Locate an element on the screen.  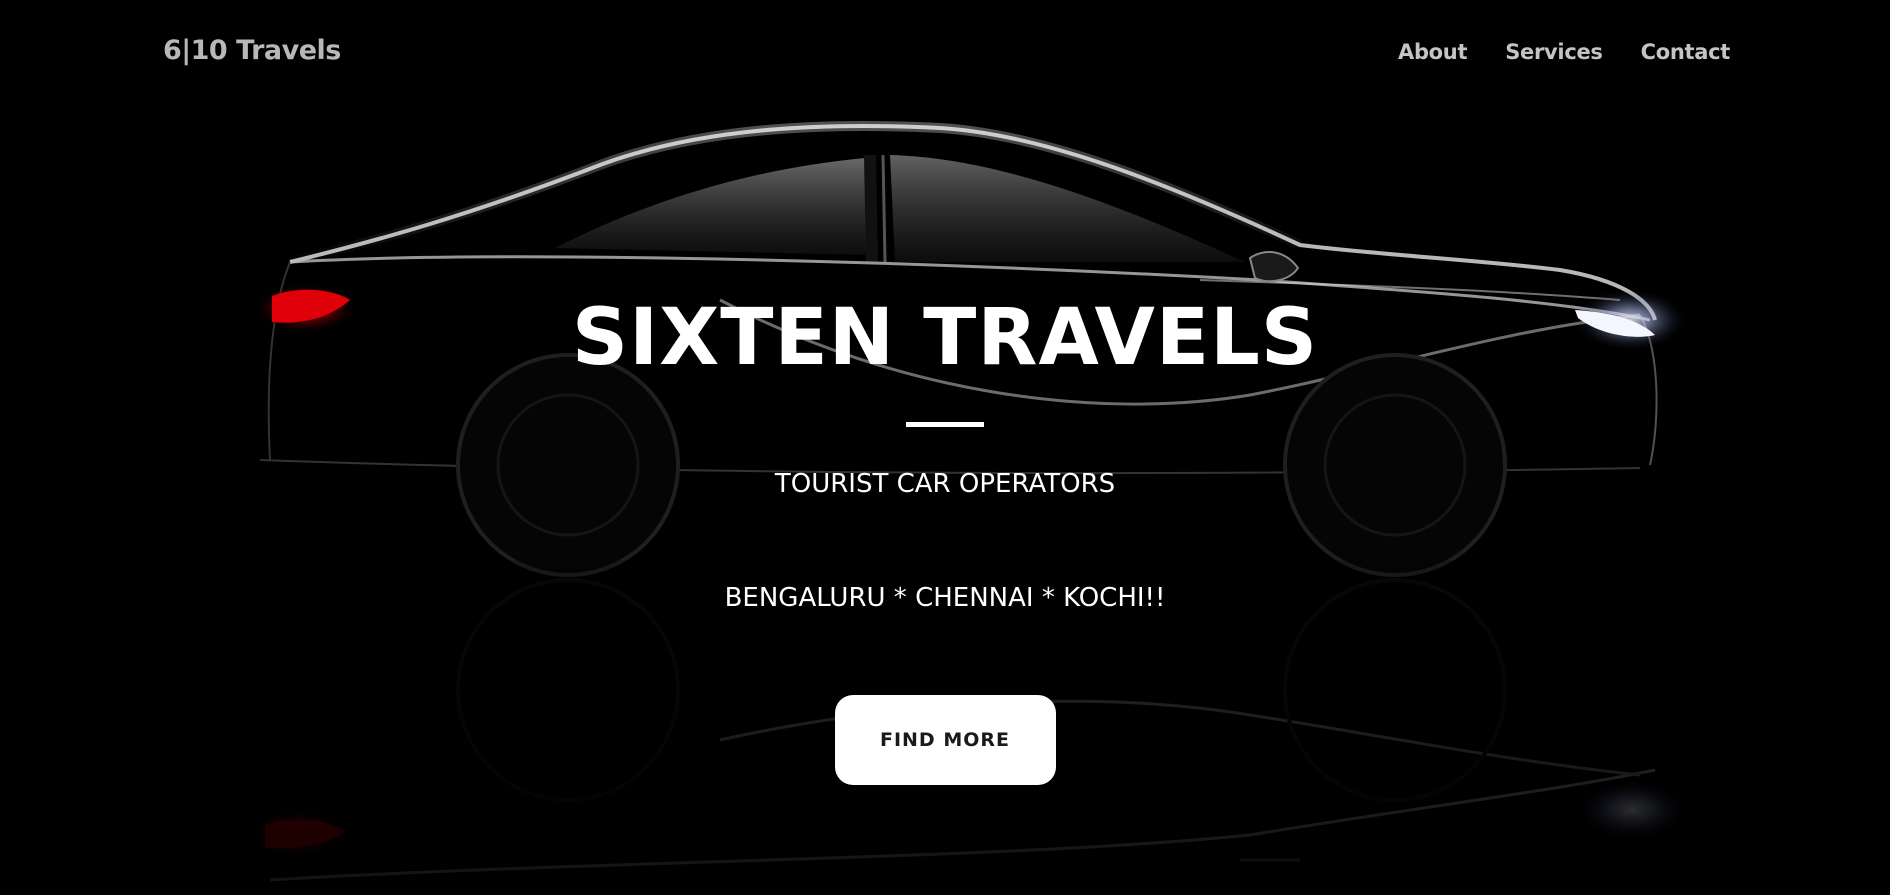
hero-divider is located at coordinates (945, 424).